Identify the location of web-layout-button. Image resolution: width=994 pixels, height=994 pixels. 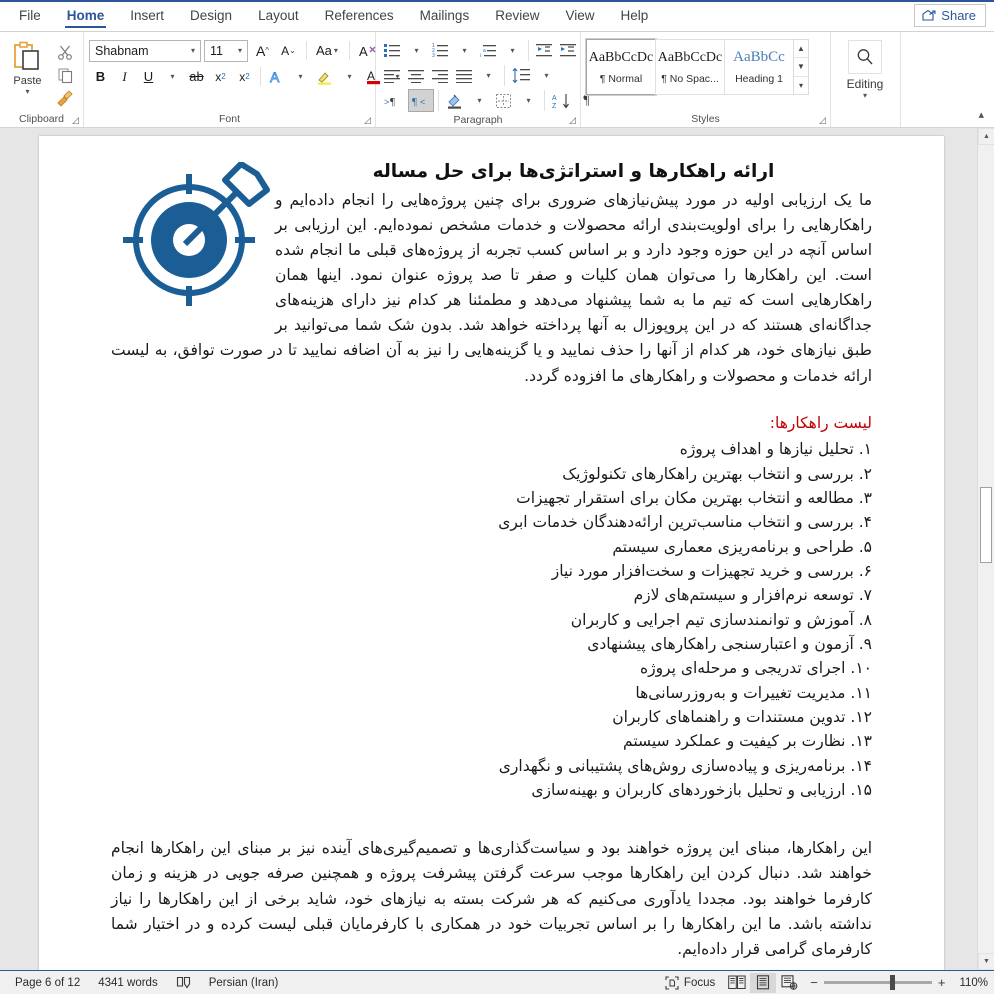
(789, 983).